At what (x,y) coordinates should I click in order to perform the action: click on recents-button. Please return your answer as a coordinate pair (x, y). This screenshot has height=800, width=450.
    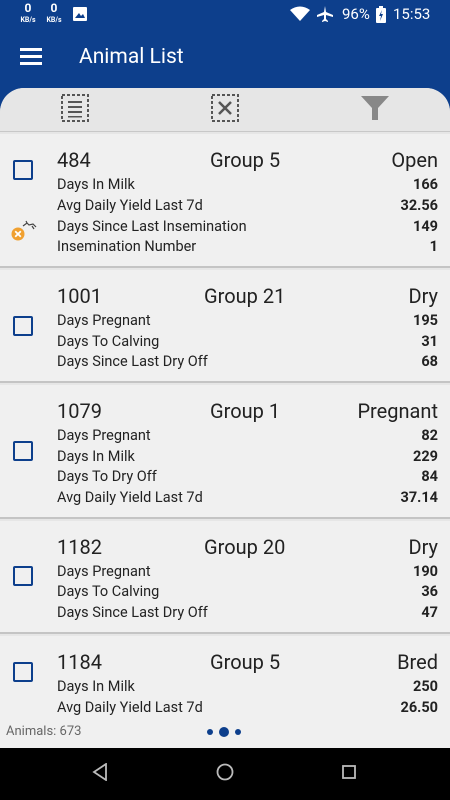
    Looking at the image, I should click on (349, 774).